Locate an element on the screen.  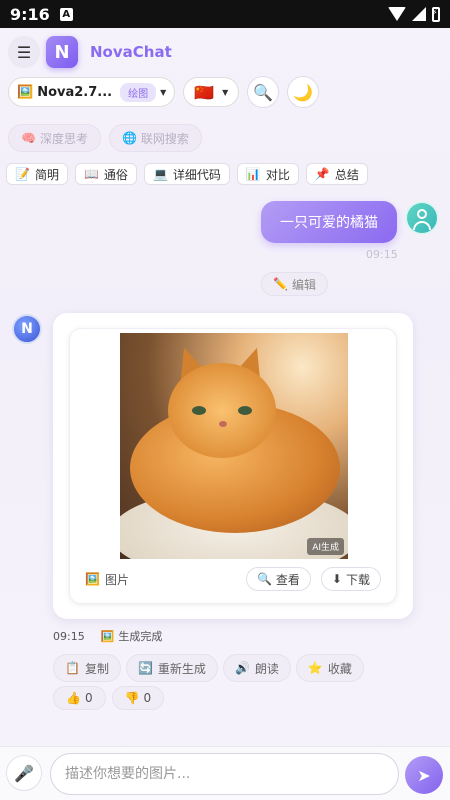
thumbs-up-icon: 👍 is located at coordinates (73, 698).